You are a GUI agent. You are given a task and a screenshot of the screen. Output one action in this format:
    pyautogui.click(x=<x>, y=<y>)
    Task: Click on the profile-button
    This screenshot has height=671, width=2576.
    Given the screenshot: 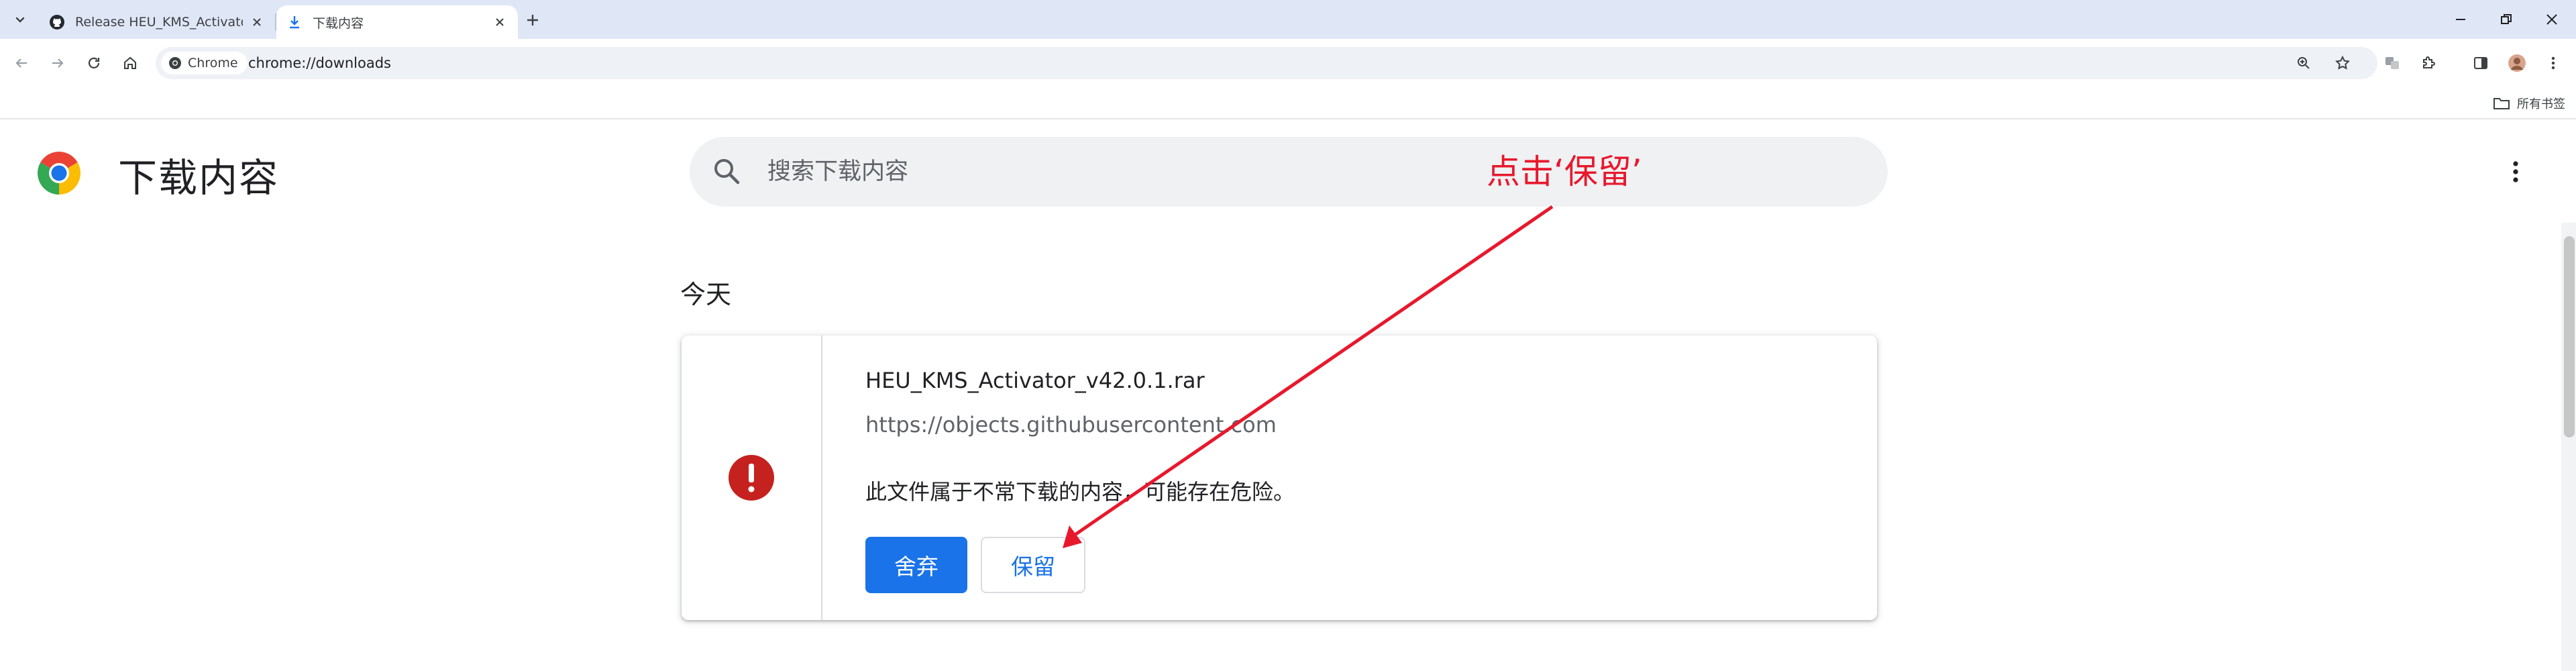 What is the action you would take?
    pyautogui.click(x=2517, y=63)
    